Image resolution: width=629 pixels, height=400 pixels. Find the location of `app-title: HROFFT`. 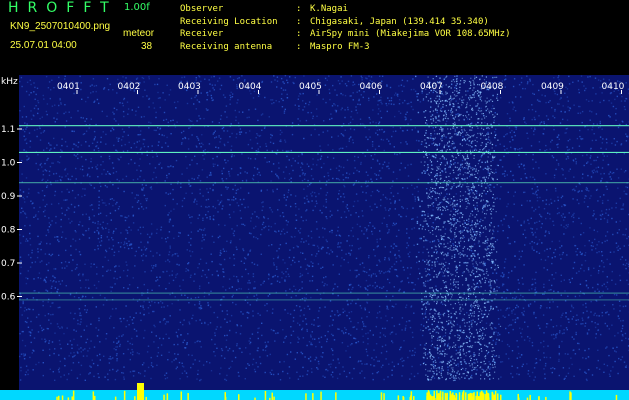

app-title: HROFFT is located at coordinates (63, 8).